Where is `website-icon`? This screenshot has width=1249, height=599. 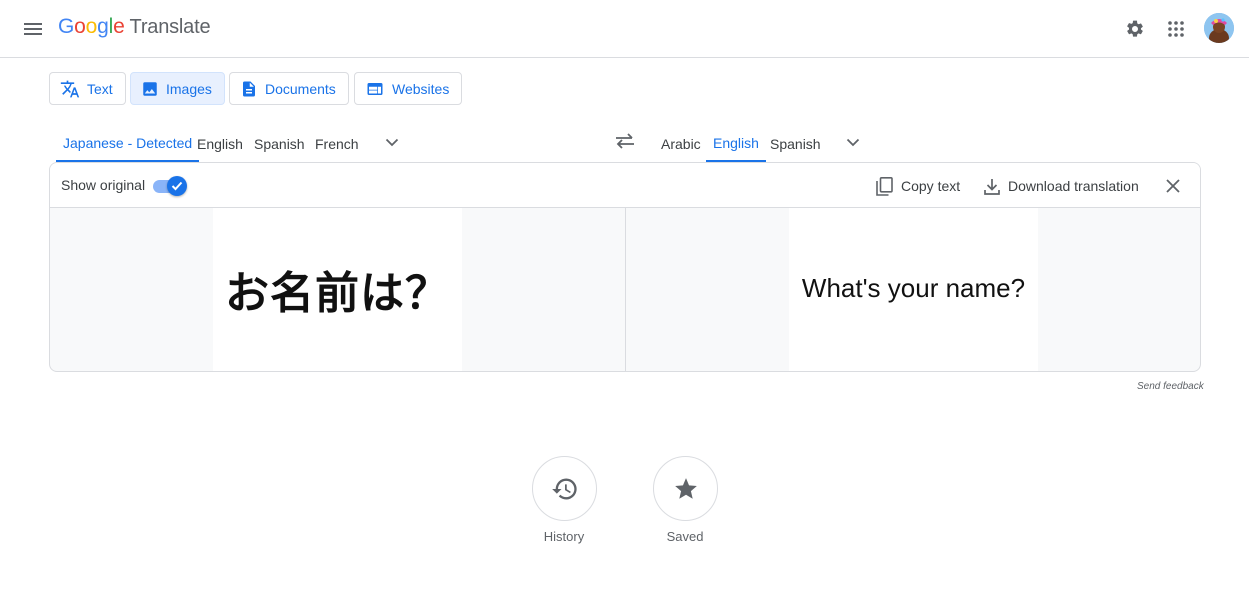 website-icon is located at coordinates (375, 88).